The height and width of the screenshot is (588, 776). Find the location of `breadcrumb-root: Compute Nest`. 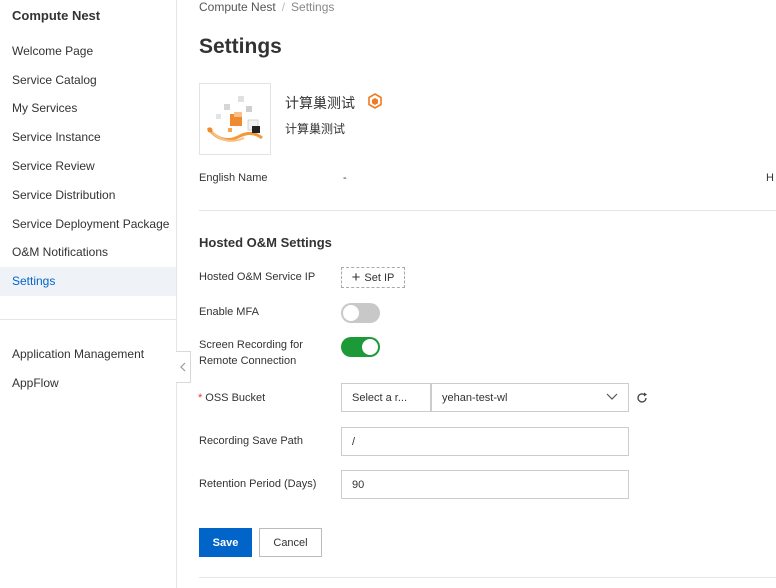

breadcrumb-root: Compute Nest is located at coordinates (237, 7).